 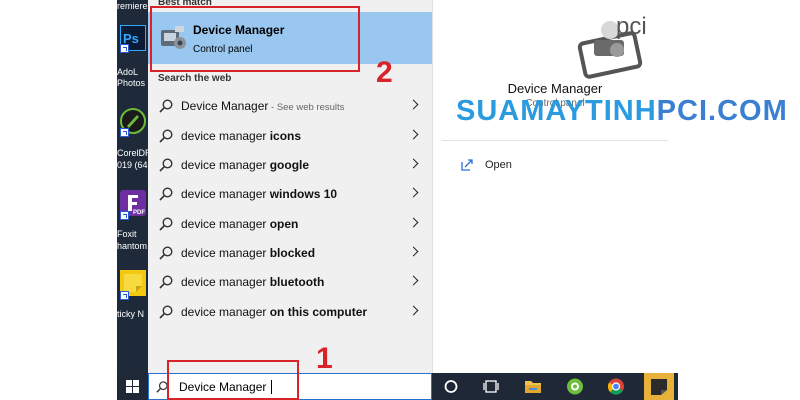 I want to click on chrome-button, so click(x=616, y=386).